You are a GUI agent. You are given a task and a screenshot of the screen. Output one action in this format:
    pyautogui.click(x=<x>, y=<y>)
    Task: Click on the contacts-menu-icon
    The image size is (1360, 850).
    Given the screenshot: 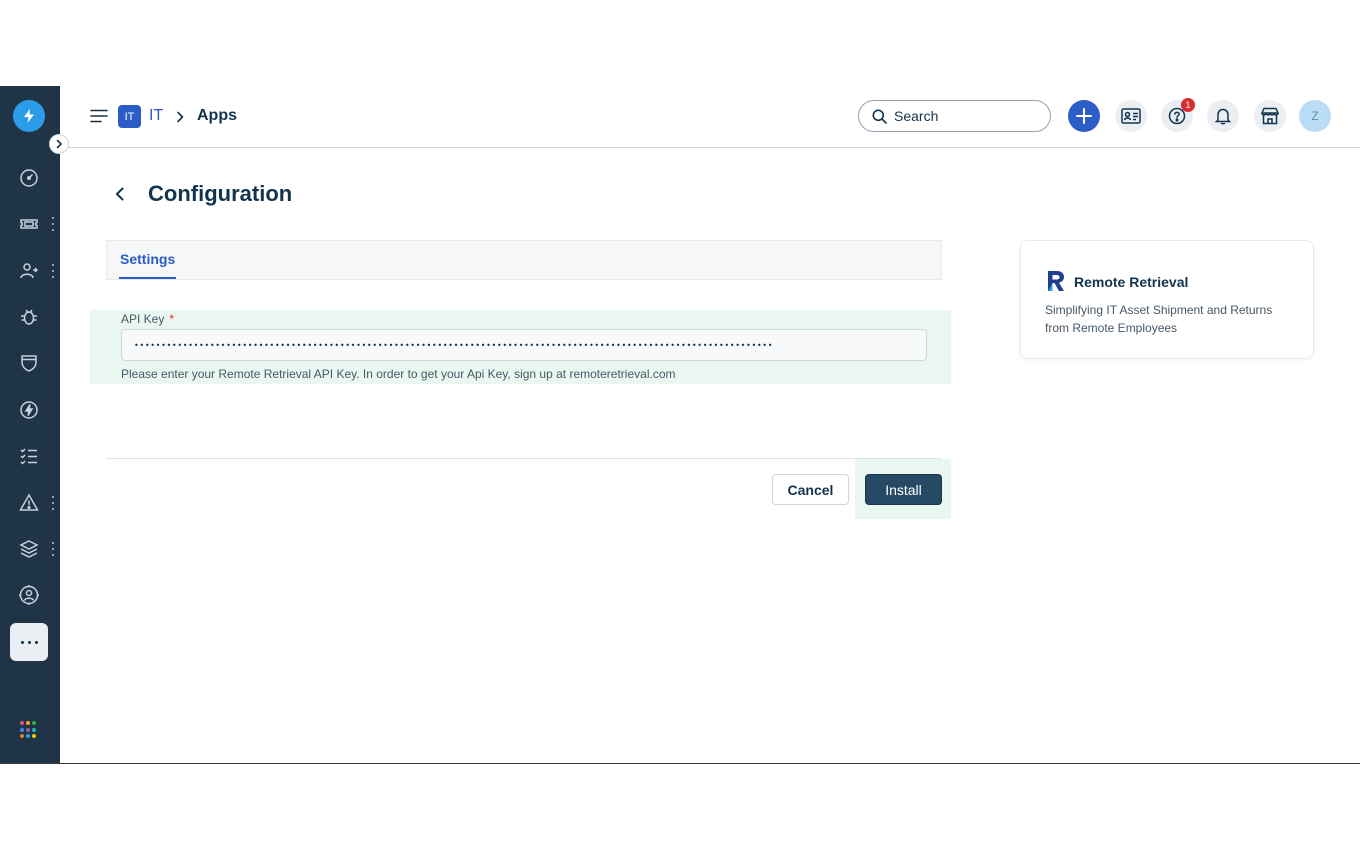 What is the action you would take?
    pyautogui.click(x=53, y=271)
    